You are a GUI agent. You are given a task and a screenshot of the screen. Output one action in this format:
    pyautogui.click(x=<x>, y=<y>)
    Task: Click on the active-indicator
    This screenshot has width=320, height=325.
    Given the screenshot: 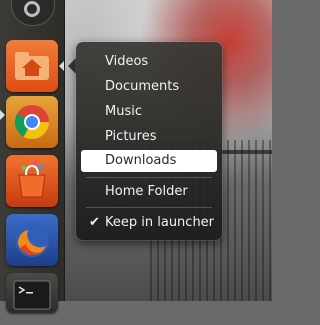 What is the action you would take?
    pyautogui.click(x=61, y=66)
    